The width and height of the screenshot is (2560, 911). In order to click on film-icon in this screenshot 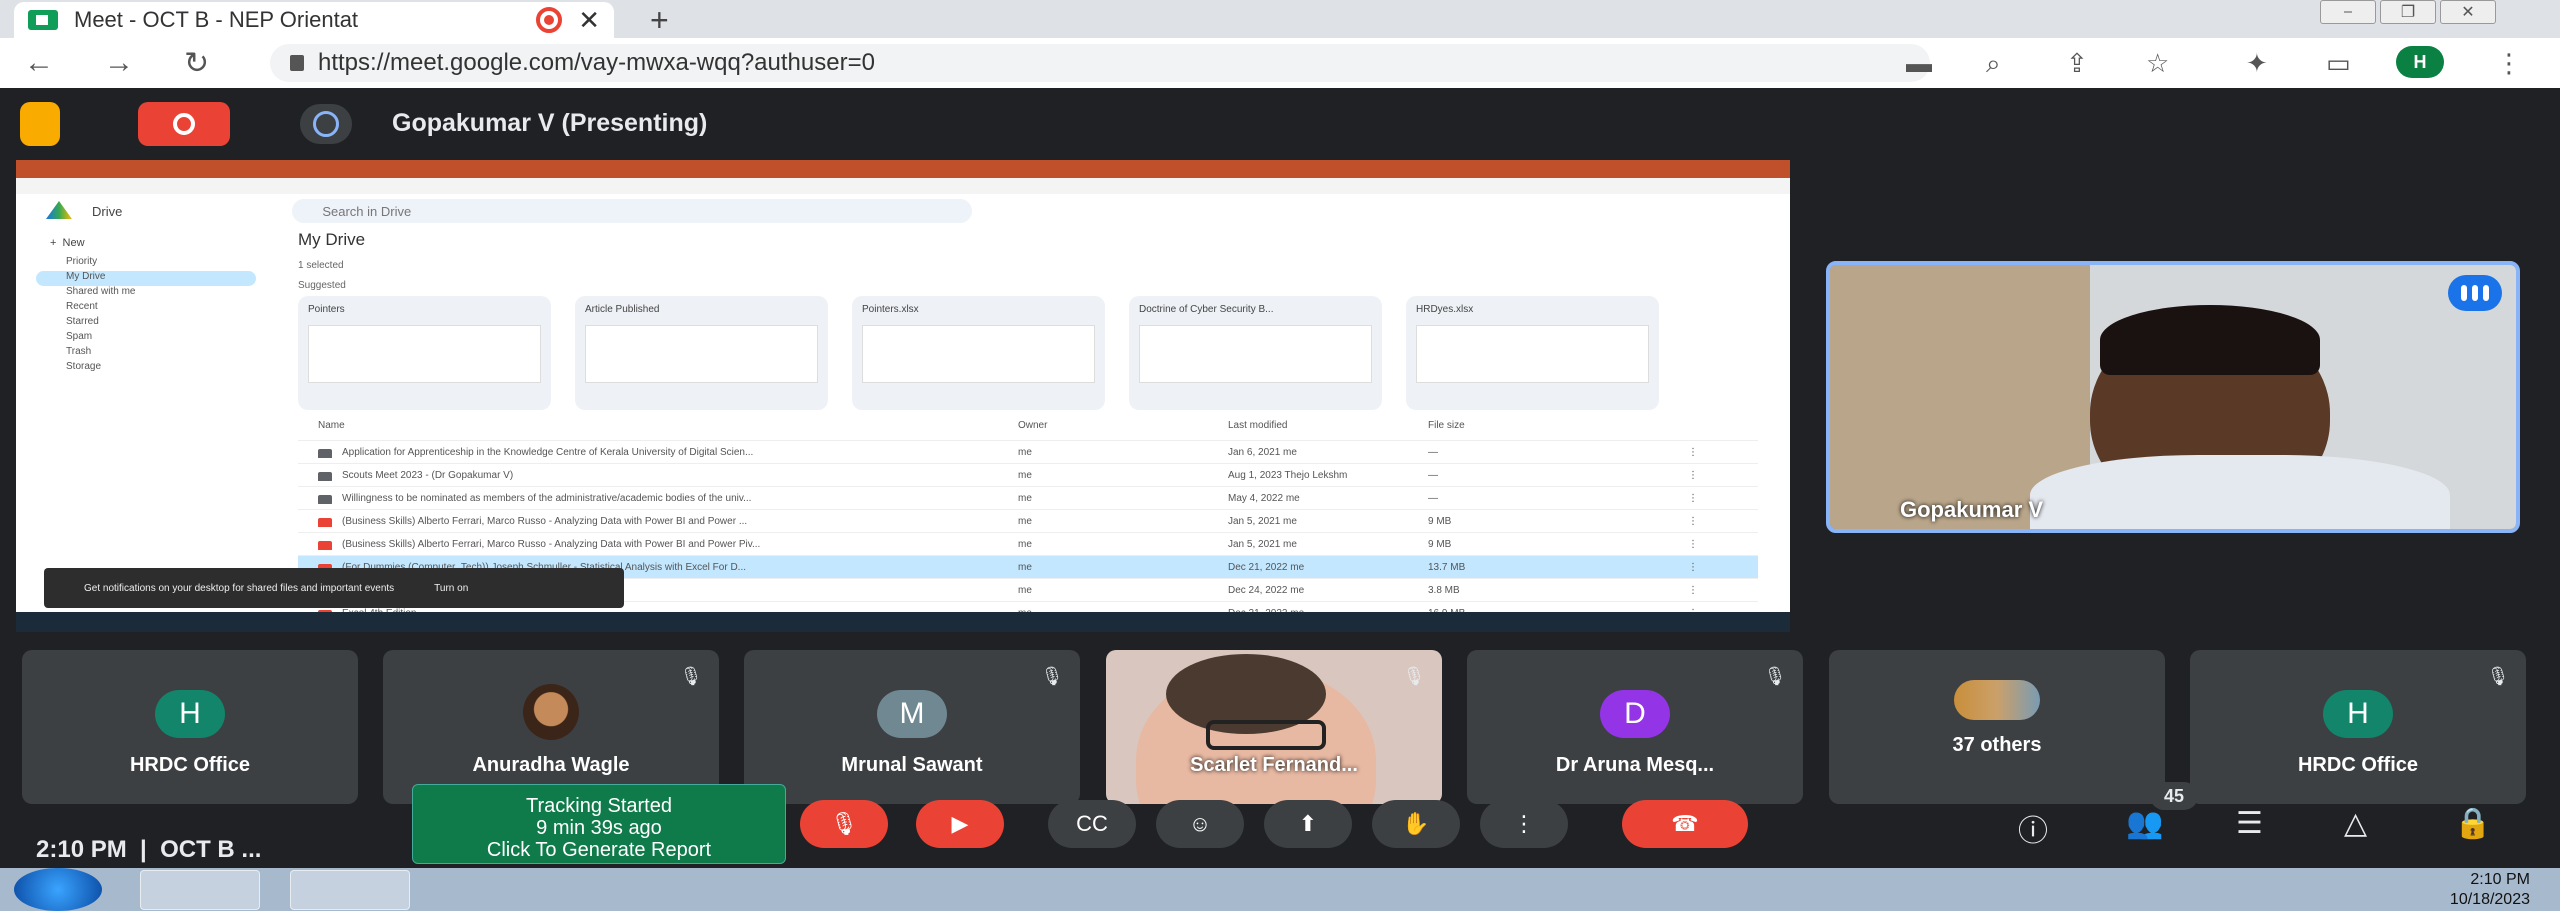, I will do `click(40, 124)`.